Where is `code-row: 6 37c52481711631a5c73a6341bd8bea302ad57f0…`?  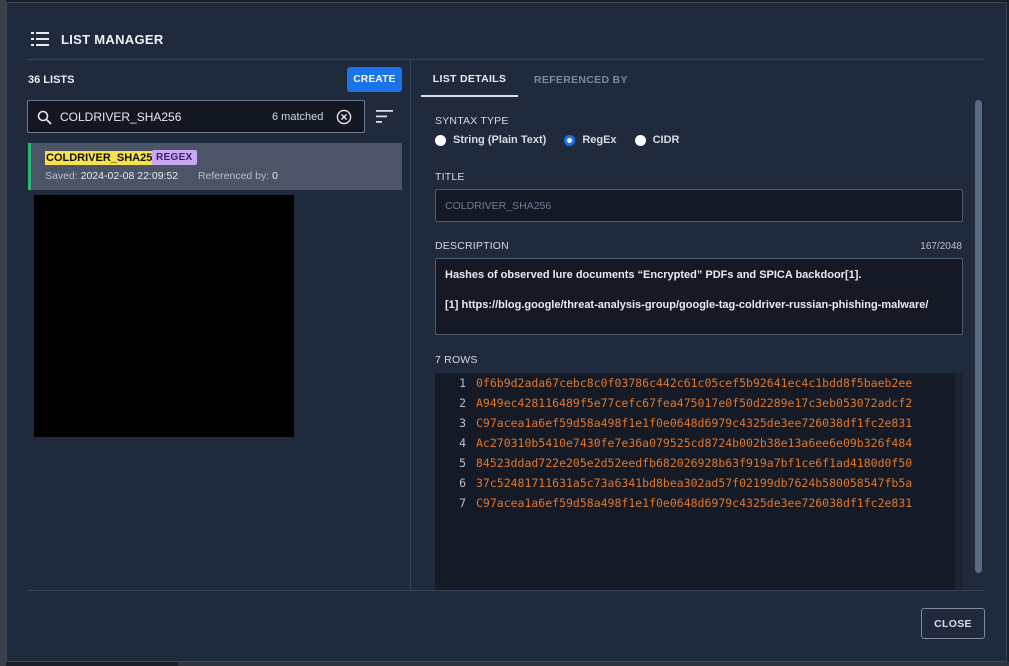 code-row: 6 37c52481711631a5c73a6341bd8bea302ad57f0… is located at coordinates (699, 483).